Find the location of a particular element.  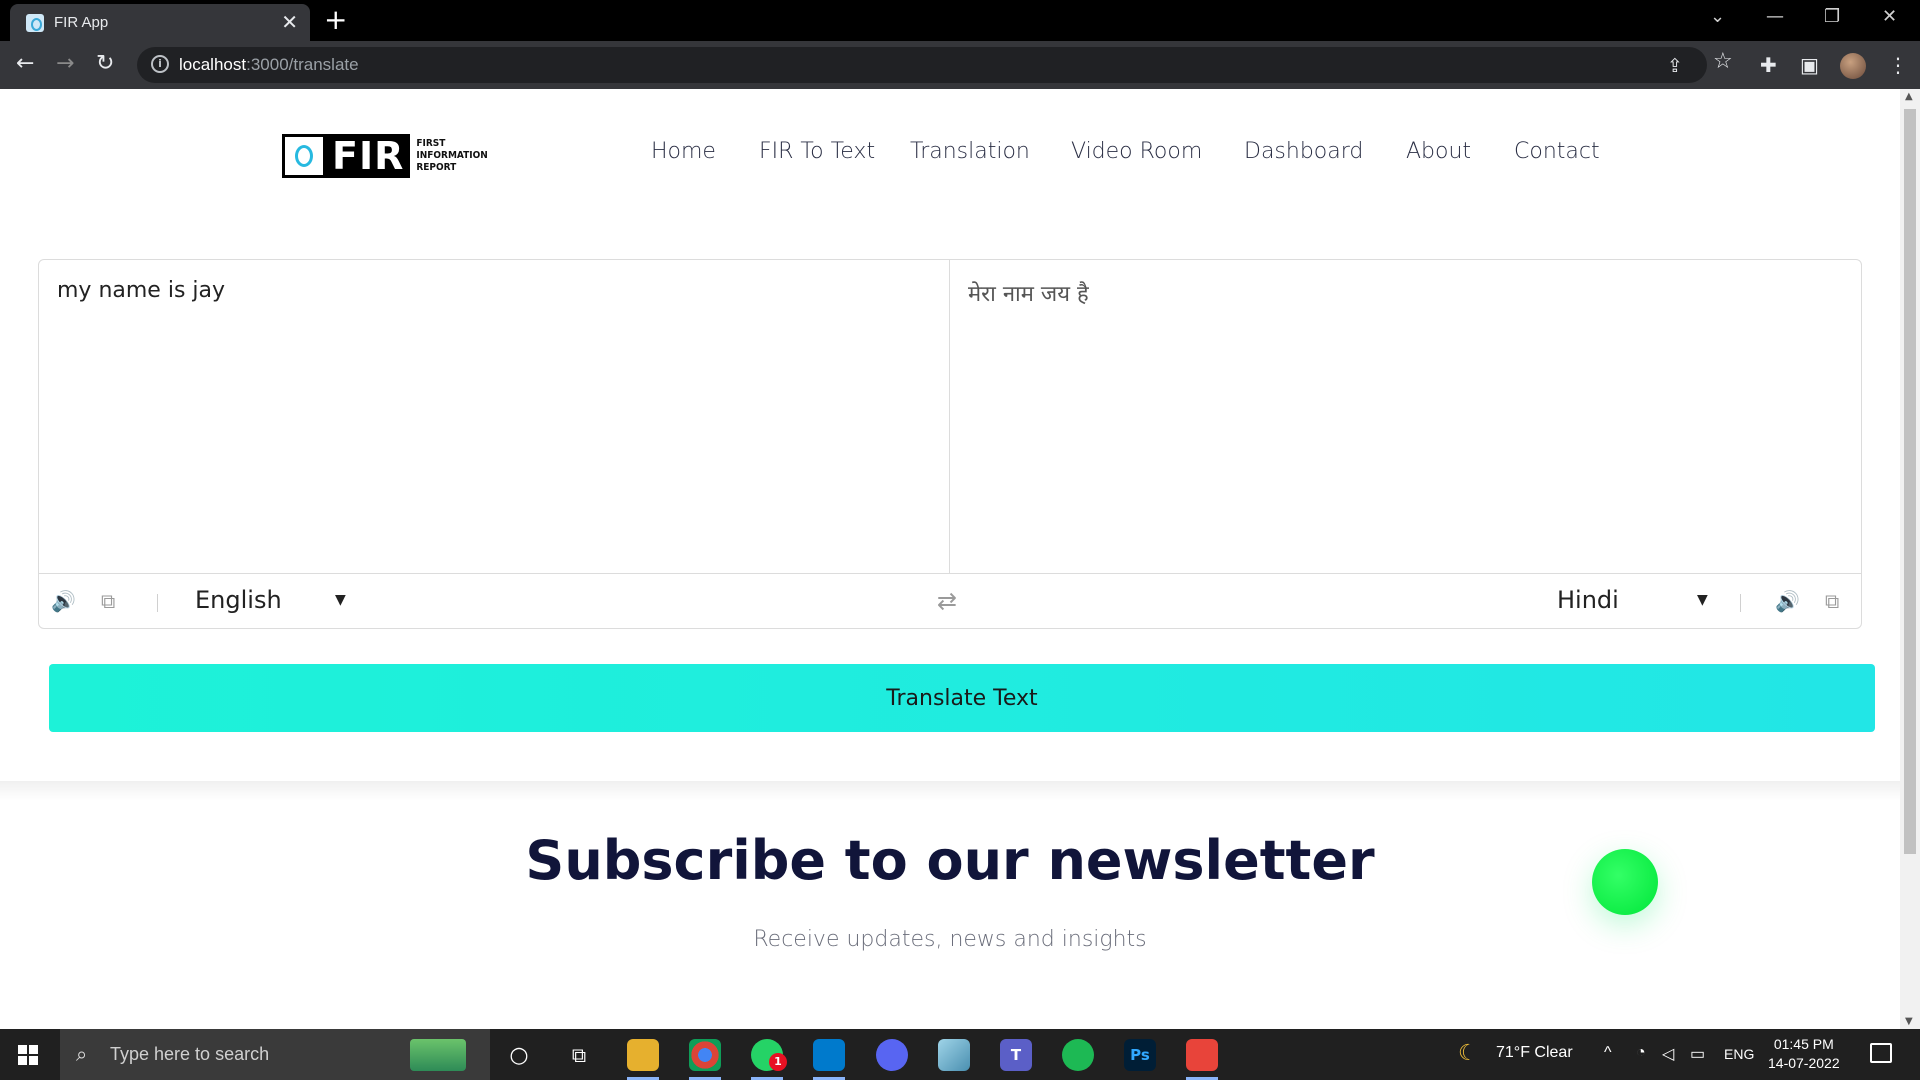

snipping-tool-icon is located at coordinates (1202, 1059).